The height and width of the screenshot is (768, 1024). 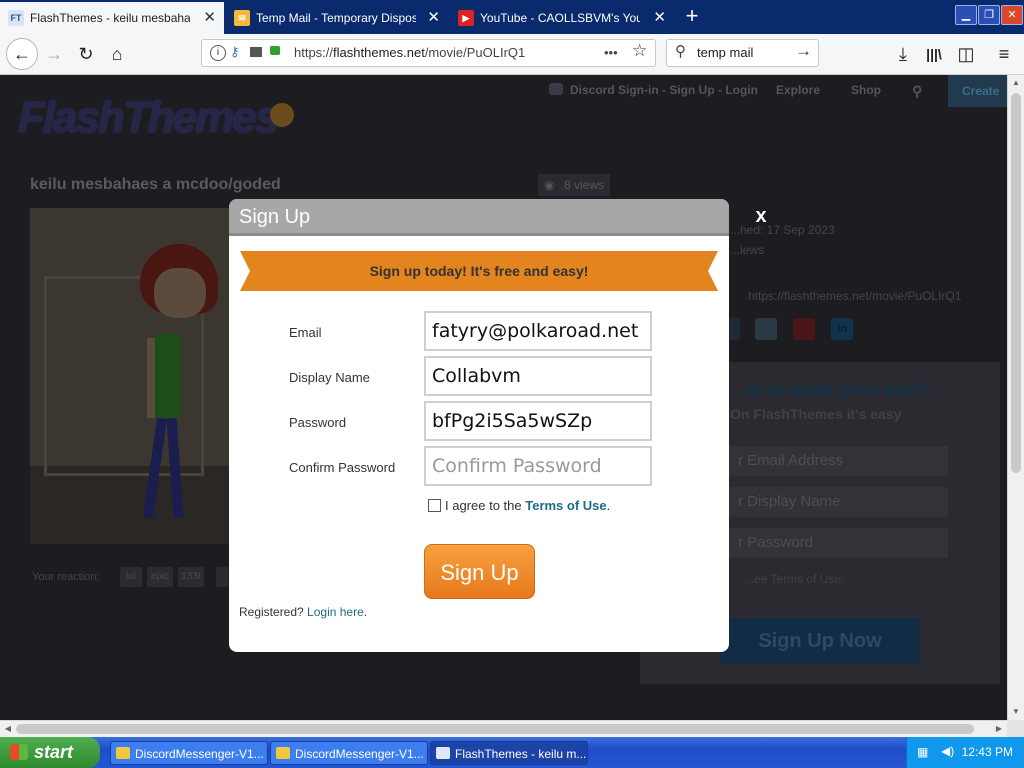 I want to click on minimize-button: ▁, so click(x=966, y=15).